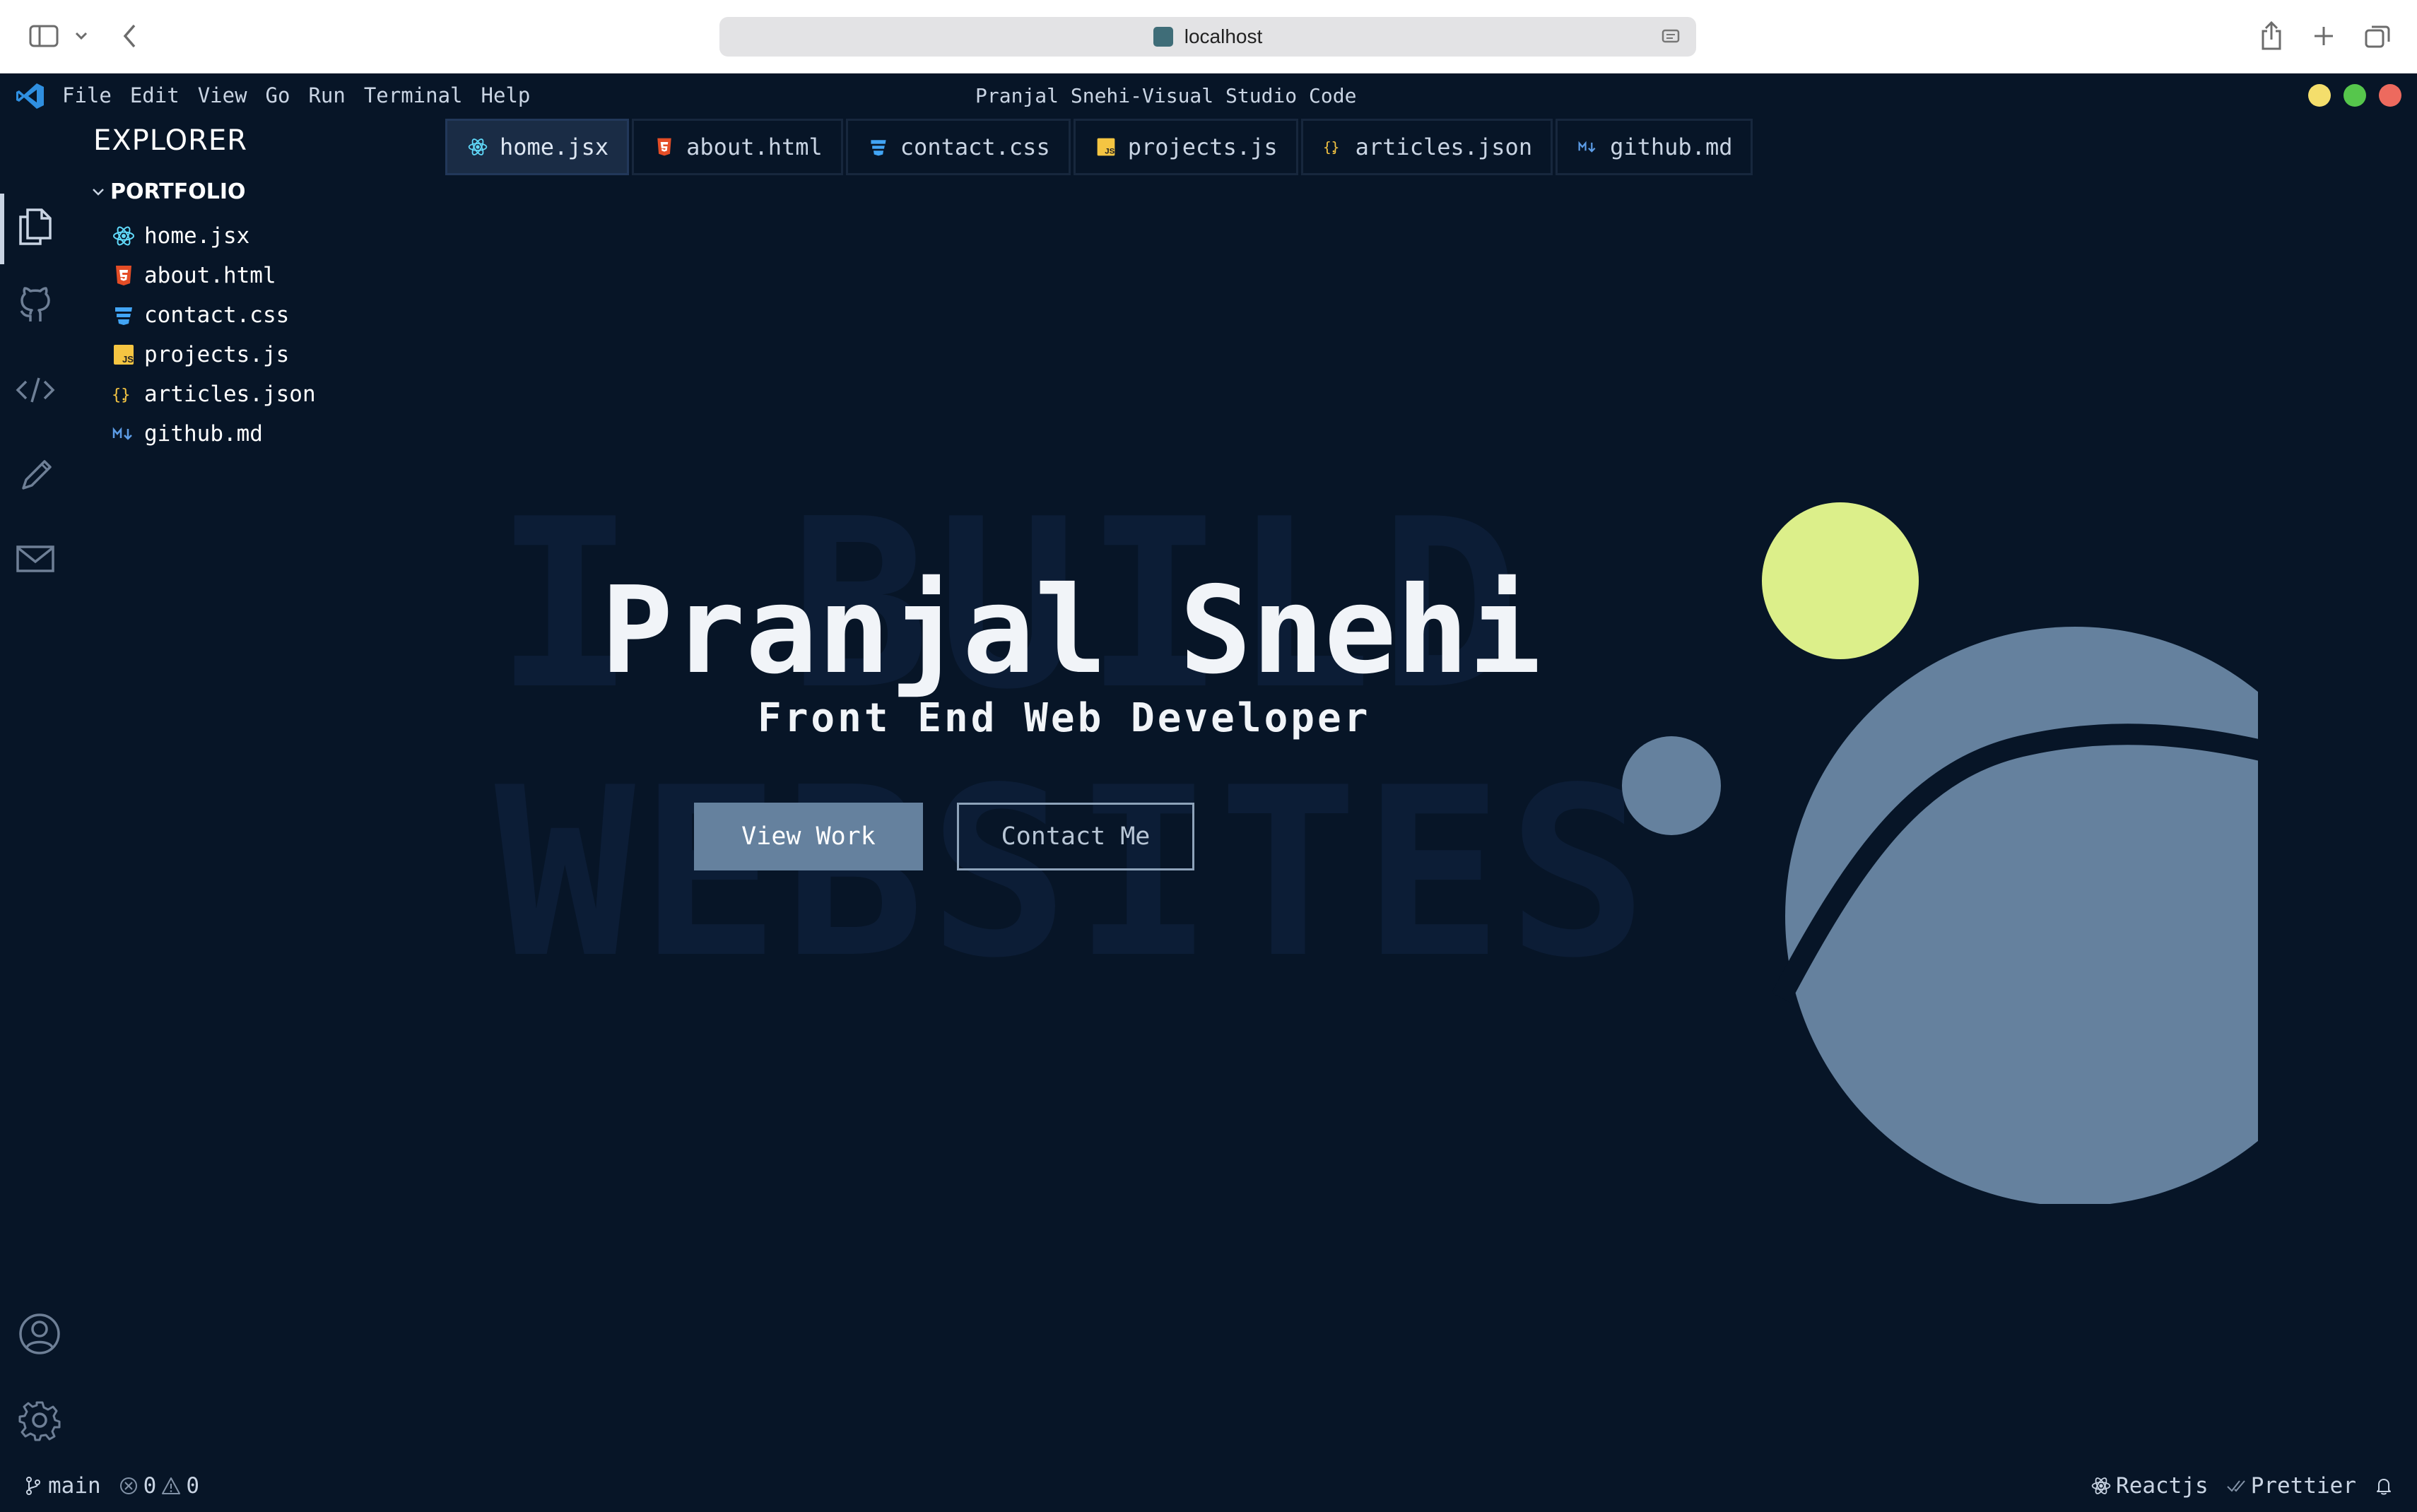  What do you see at coordinates (808, 837) in the screenshot?
I see `view-work-button: View Work` at bounding box center [808, 837].